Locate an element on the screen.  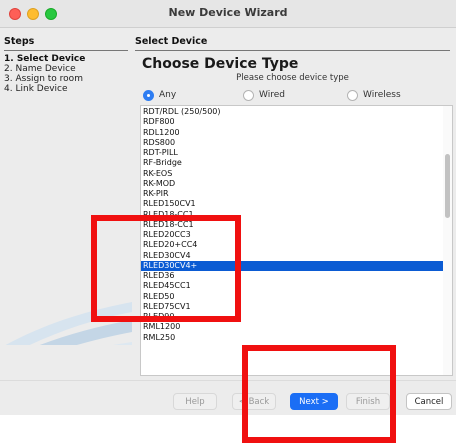
device-list-item: RML1200 is located at coordinates (292, 327).